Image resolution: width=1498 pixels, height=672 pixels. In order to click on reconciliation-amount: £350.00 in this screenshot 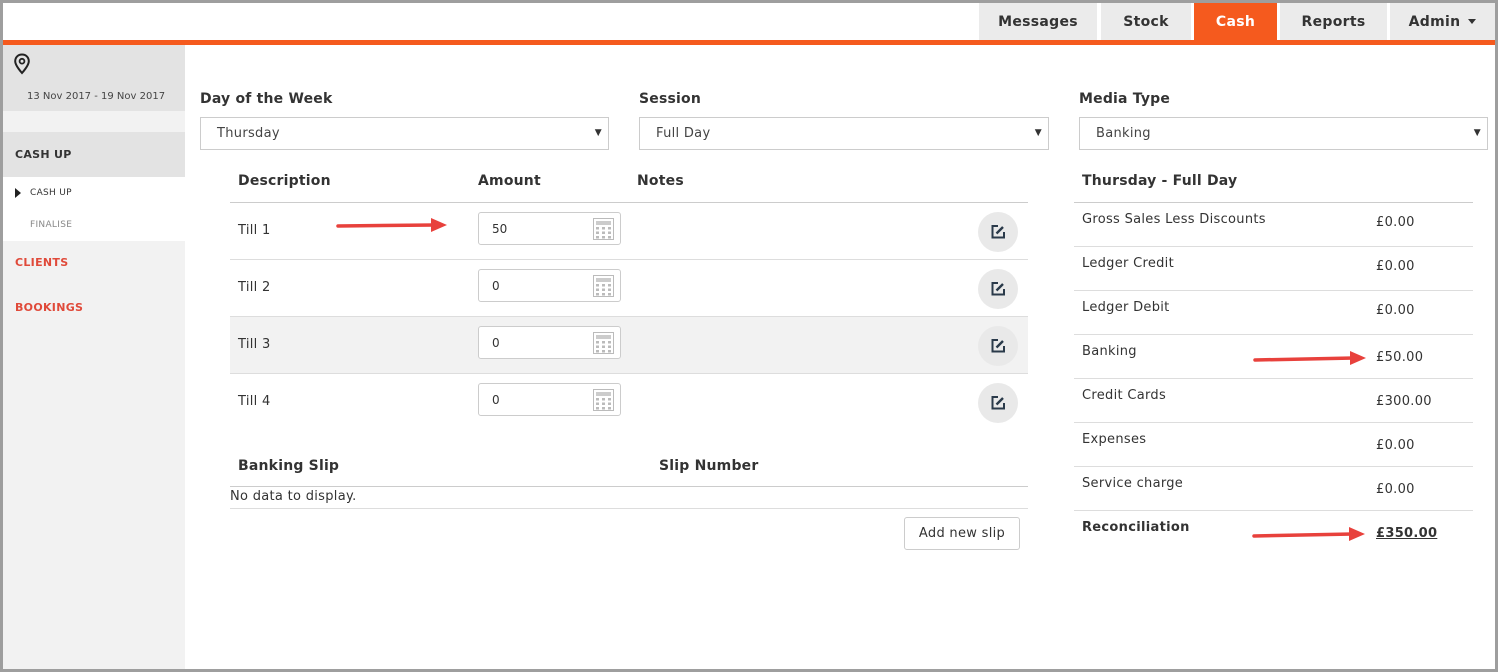, I will do `click(1407, 533)`.